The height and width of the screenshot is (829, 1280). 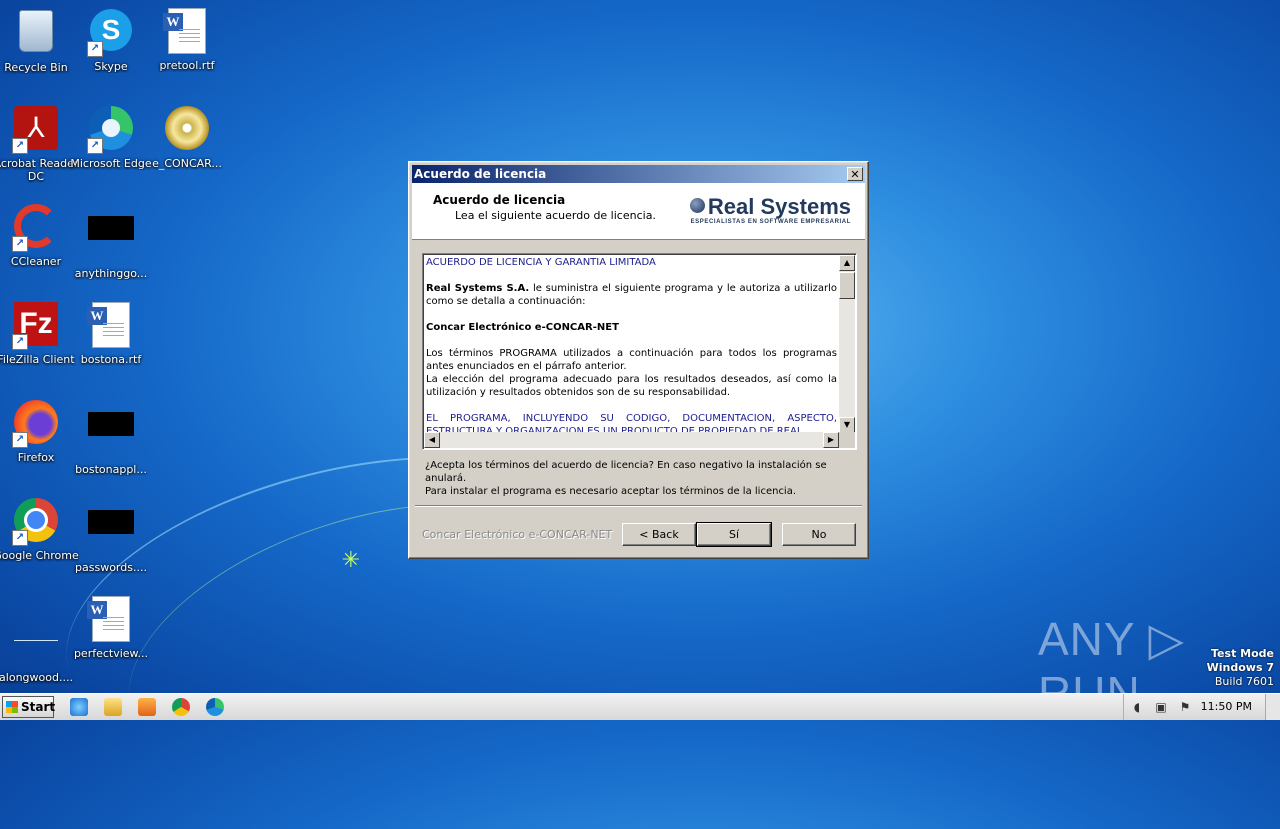 What do you see at coordinates (631, 440) in the screenshot?
I see `horizontal-scrollbar: ◀ ▶` at bounding box center [631, 440].